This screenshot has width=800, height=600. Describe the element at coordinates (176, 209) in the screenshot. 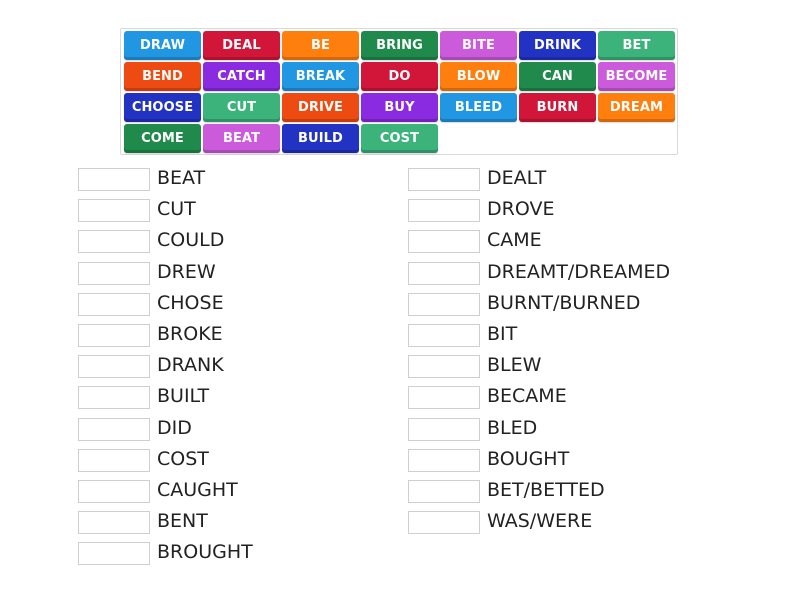

I see `answer-label: CUT` at that location.